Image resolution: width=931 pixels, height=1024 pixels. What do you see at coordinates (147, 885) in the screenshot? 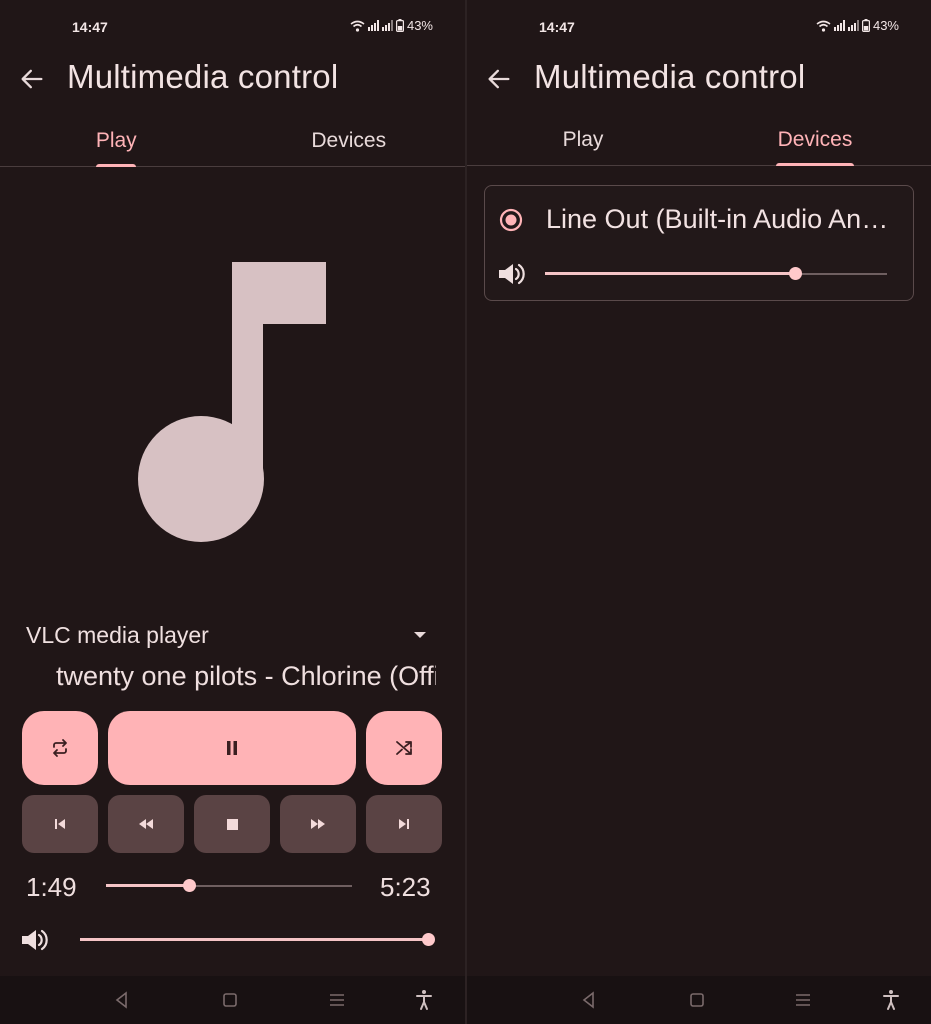
I see `seek-fill` at bounding box center [147, 885].